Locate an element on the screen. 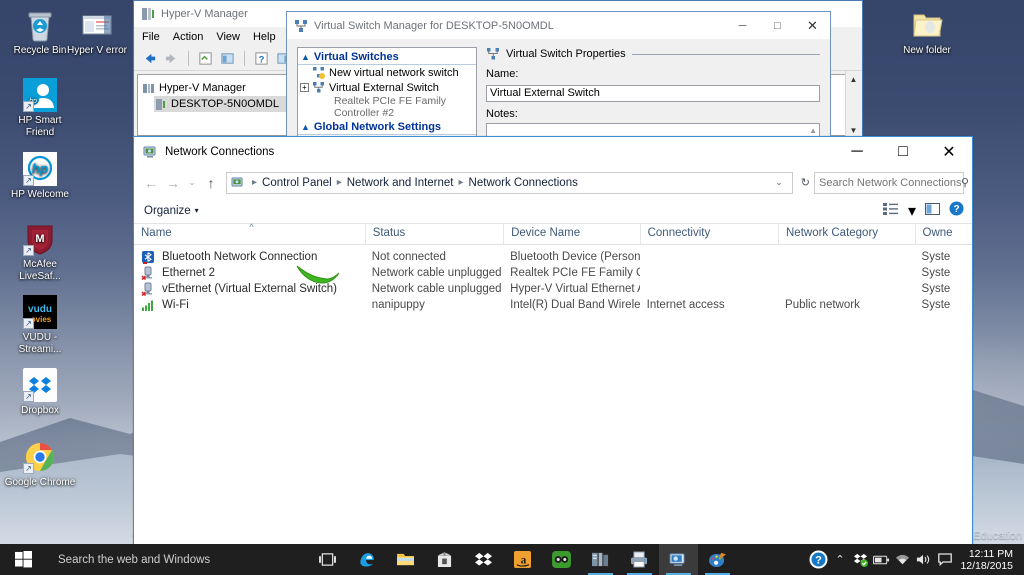 The image size is (1024, 575). netconn-window-buttons: ─ □ ✕ is located at coordinates (903, 152).